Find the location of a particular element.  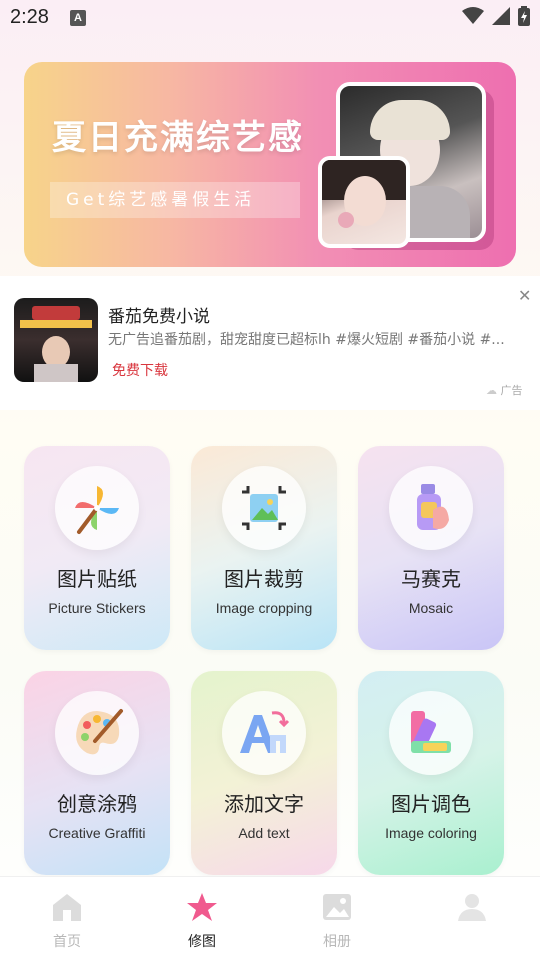

close-icon: ✕ is located at coordinates (524, 295).